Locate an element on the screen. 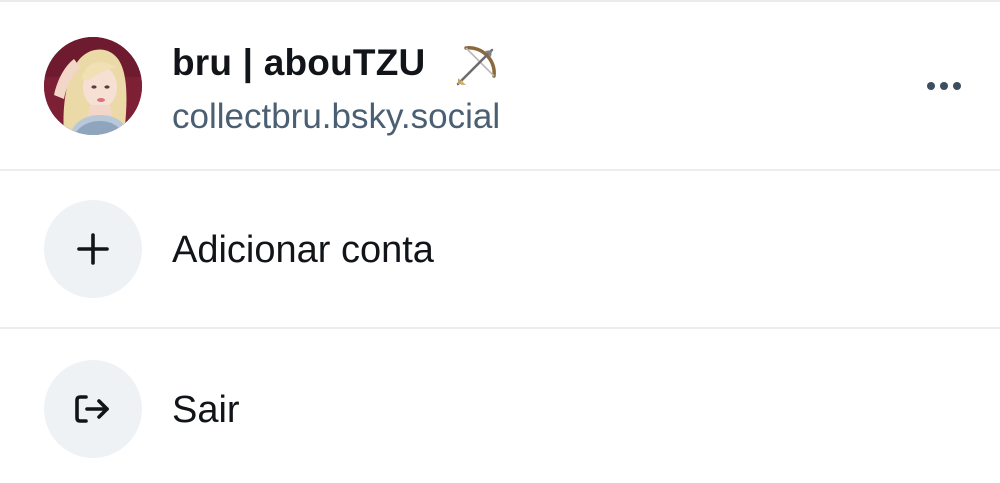 The height and width of the screenshot is (483, 1000). add-account-label: Adicionar conta is located at coordinates (303, 250).